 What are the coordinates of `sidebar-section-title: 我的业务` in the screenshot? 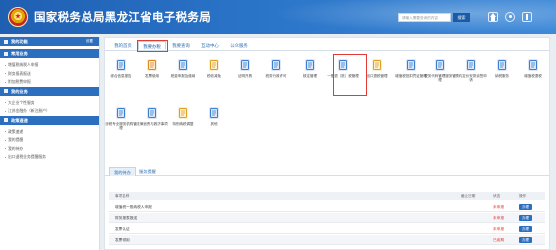 It's located at (19, 91).